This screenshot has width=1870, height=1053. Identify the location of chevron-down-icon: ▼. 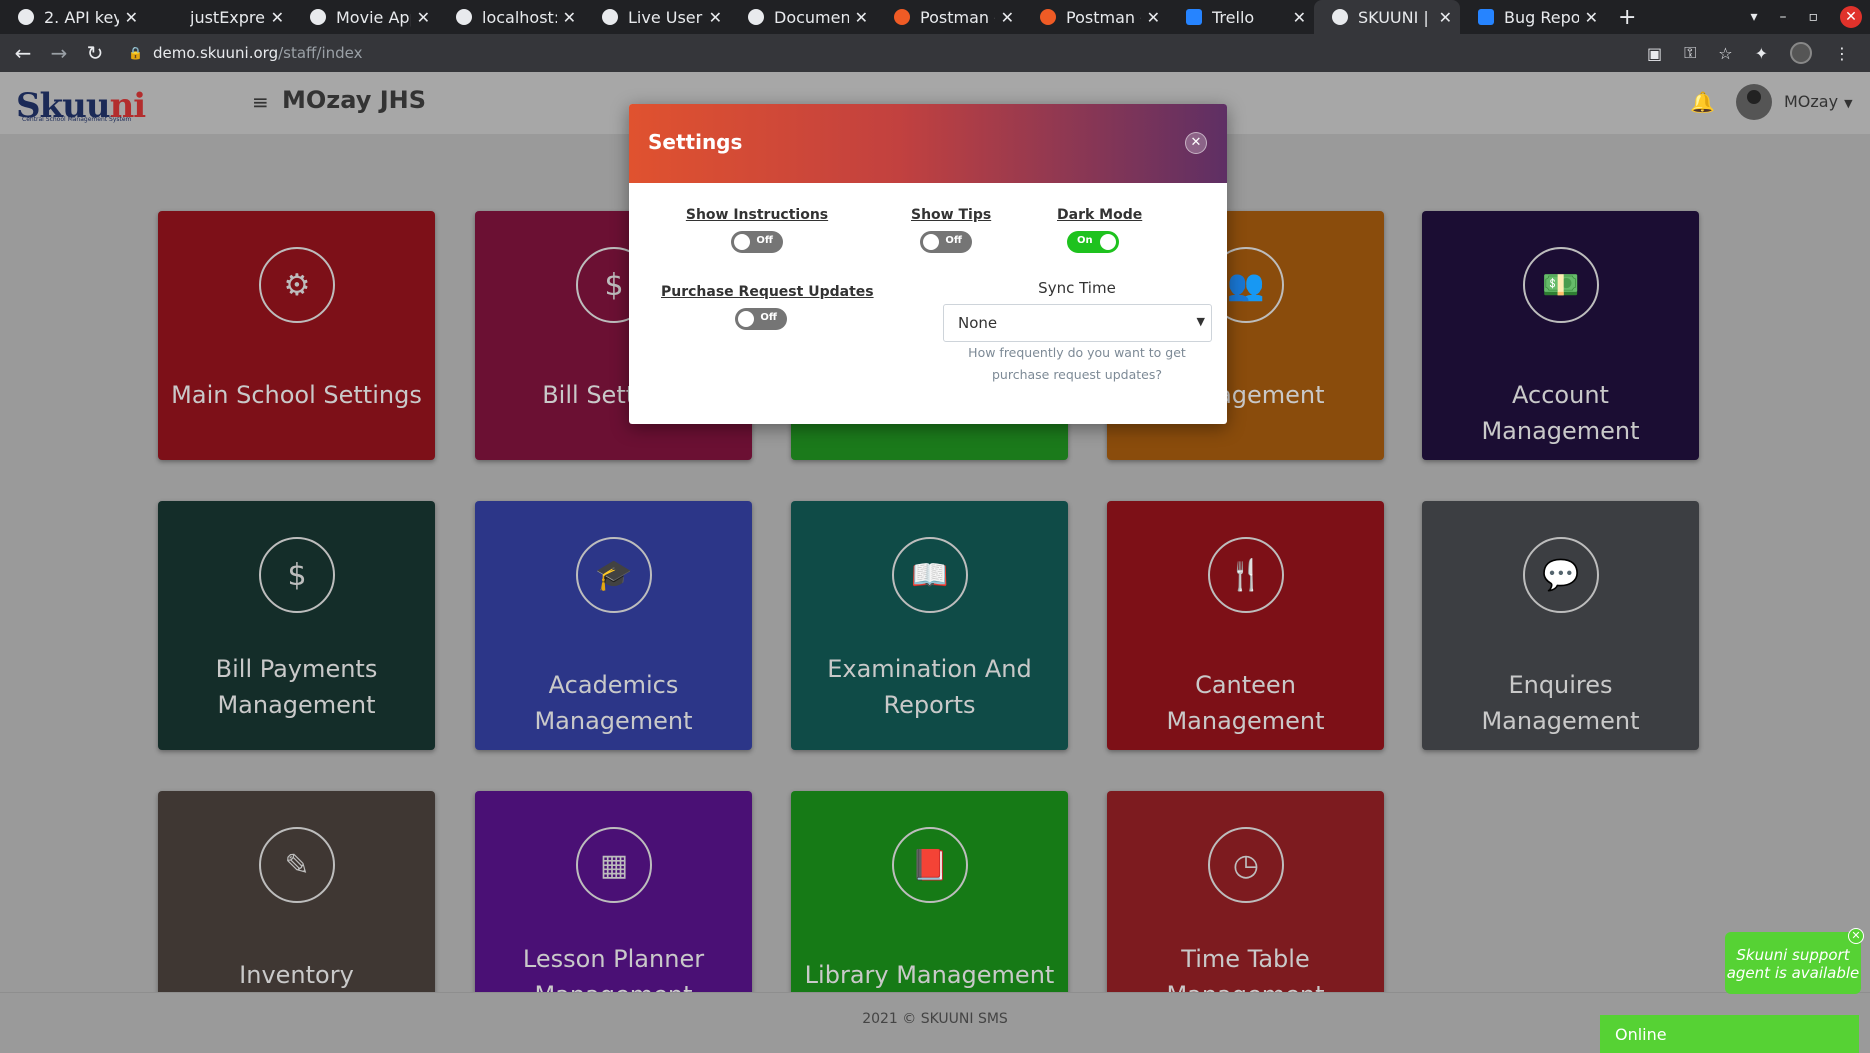
(1200, 321).